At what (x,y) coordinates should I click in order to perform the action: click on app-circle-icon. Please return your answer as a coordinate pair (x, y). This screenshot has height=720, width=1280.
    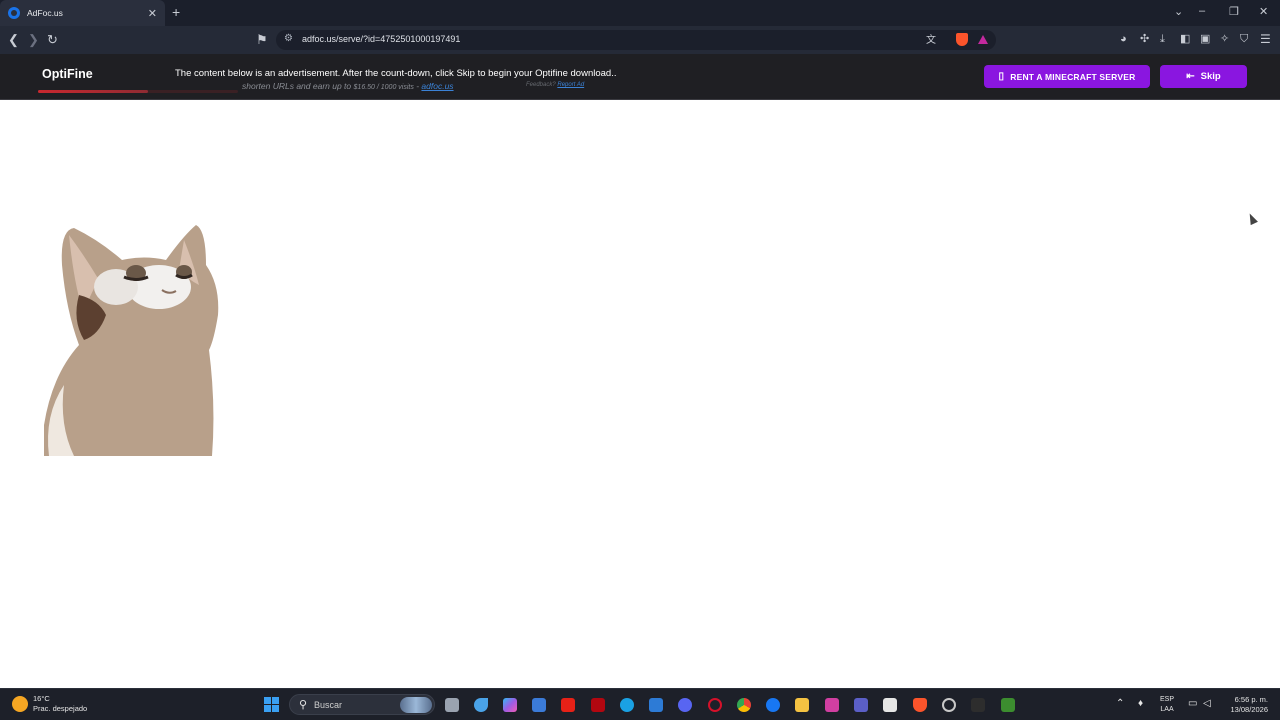
    Looking at the image, I should click on (949, 705).